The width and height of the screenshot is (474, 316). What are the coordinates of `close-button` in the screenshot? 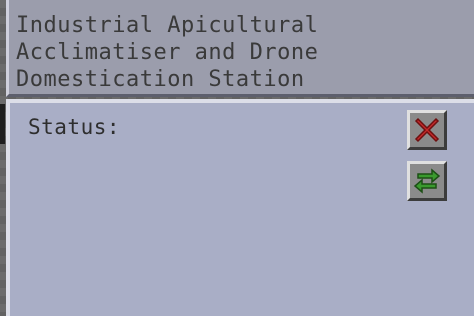 It's located at (427, 130).